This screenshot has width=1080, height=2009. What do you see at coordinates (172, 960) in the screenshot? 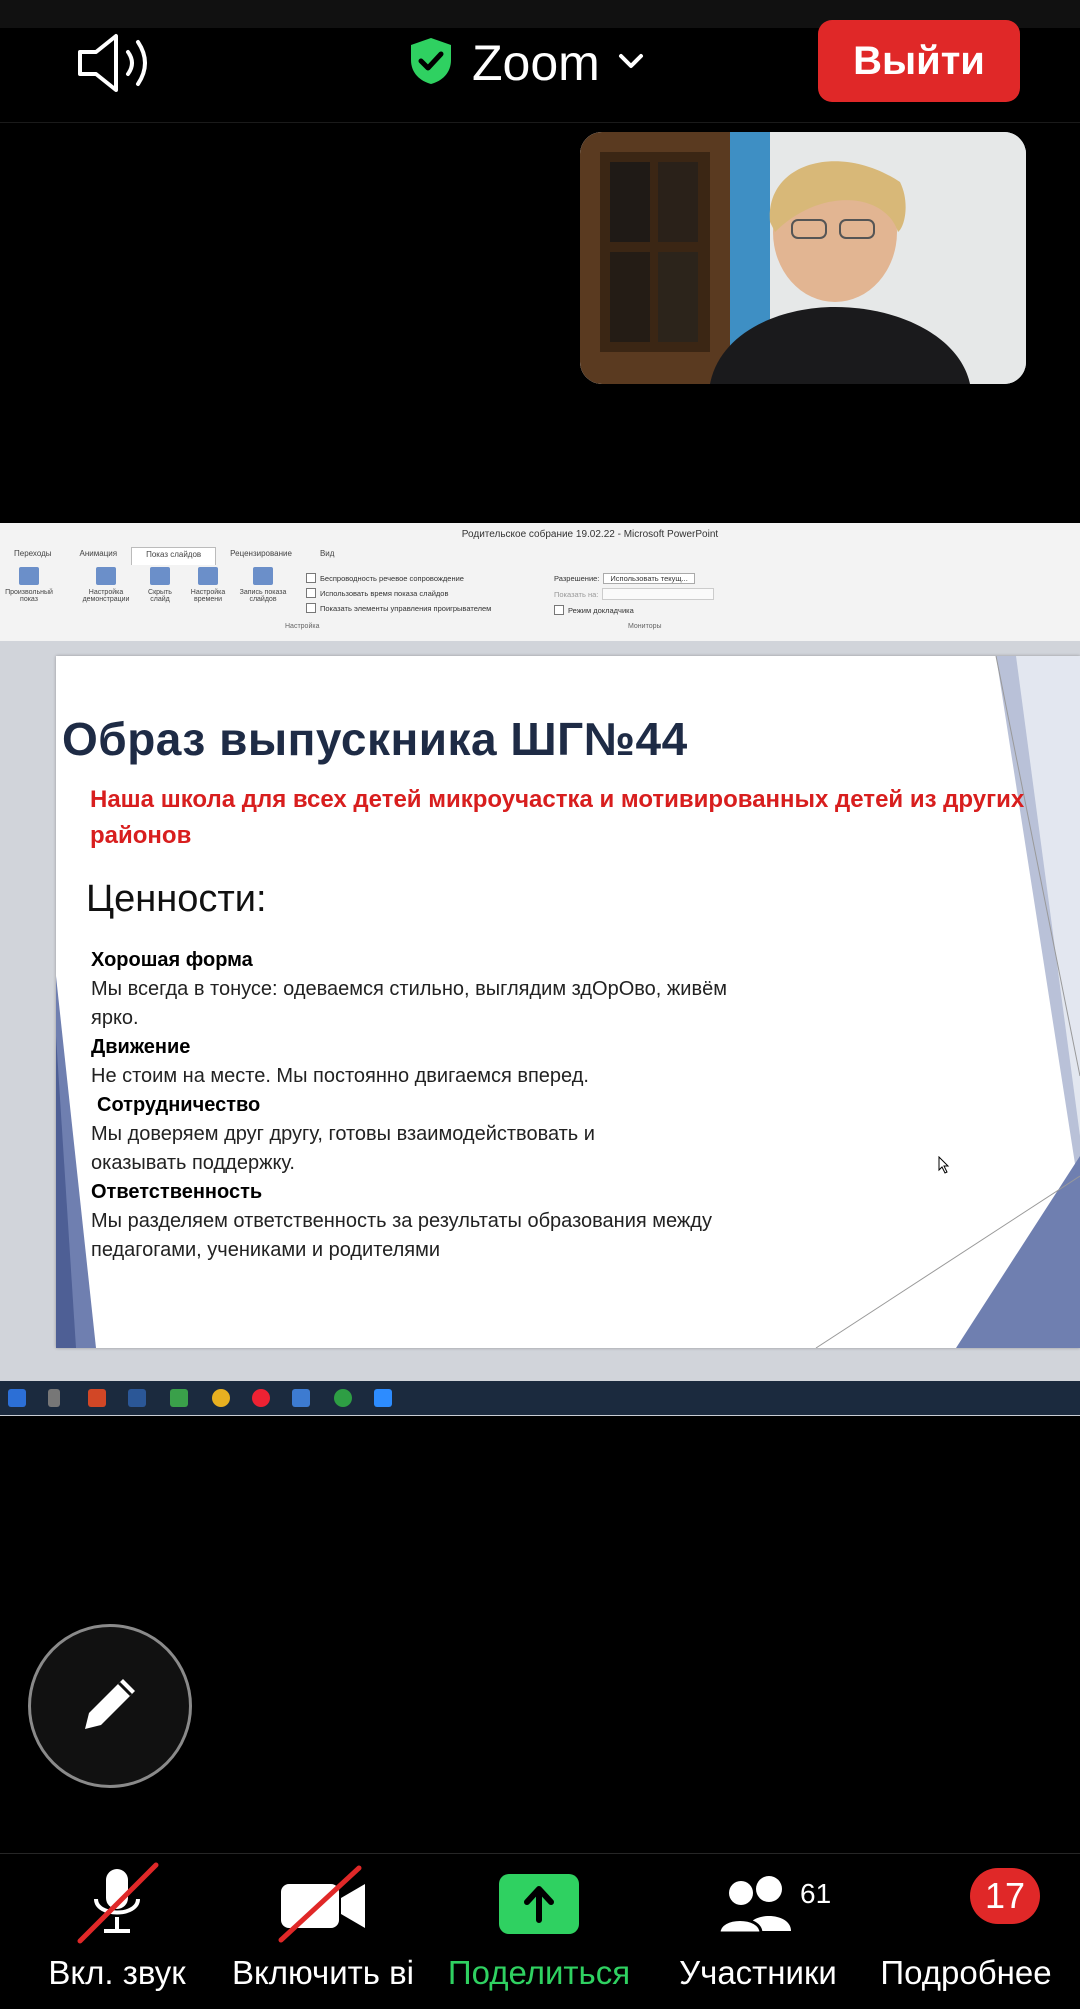
I see `value-heading: Хорошая форма` at bounding box center [172, 960].